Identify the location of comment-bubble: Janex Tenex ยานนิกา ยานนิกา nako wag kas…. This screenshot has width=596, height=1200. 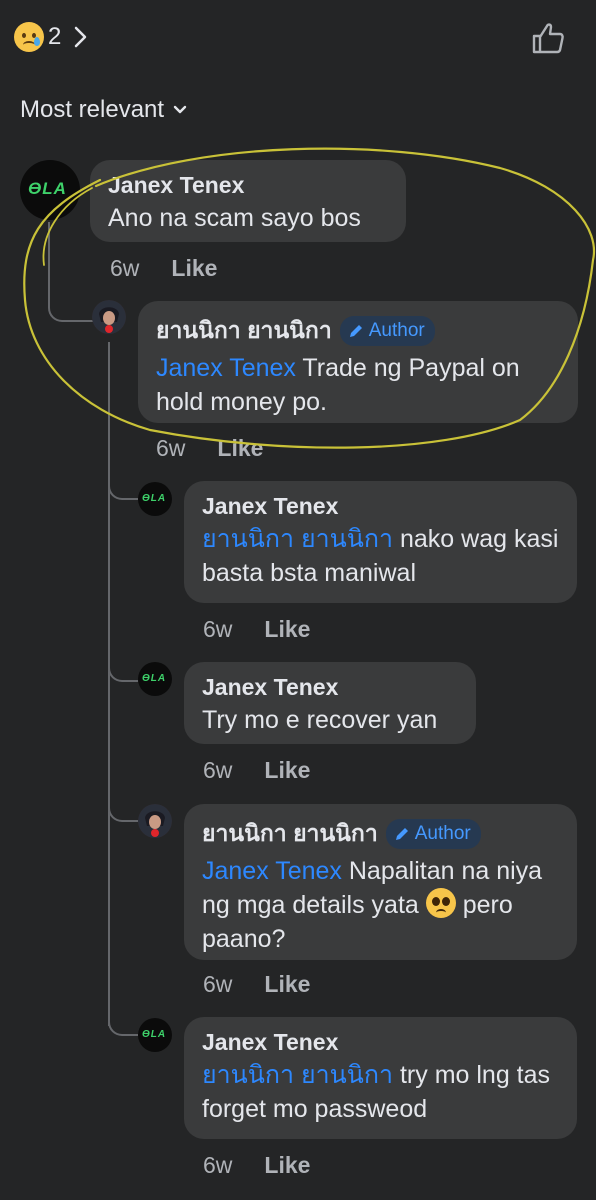
(380, 542).